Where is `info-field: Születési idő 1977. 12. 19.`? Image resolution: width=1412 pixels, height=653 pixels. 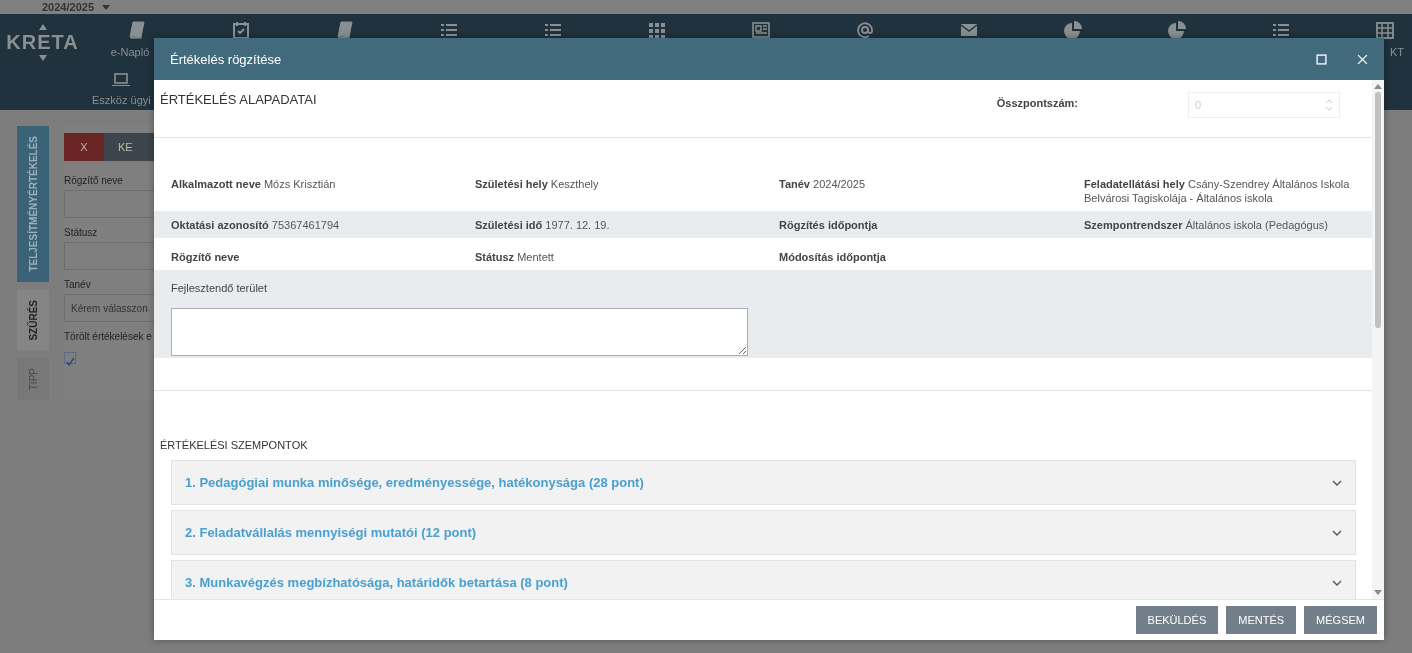
info-field: Születési idő 1977. 12. 19. is located at coordinates (627, 225).